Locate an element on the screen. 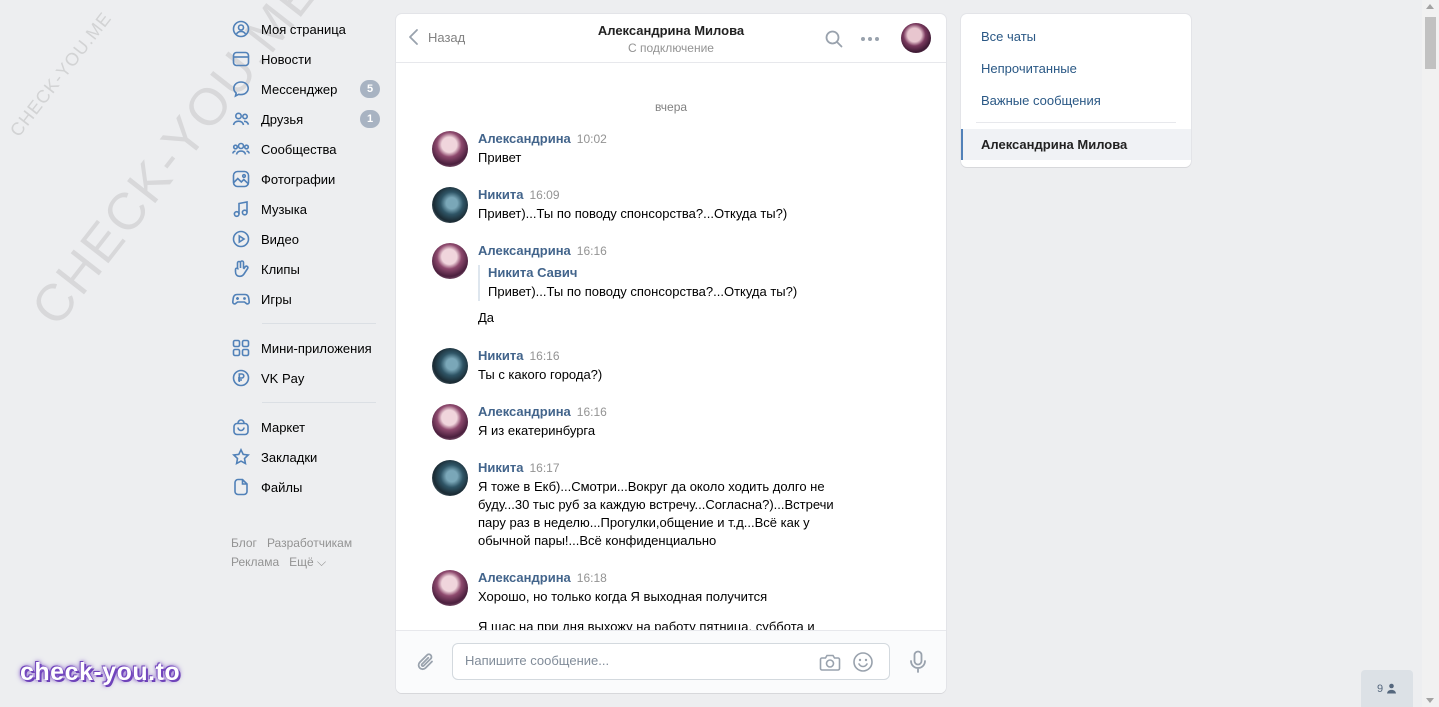 This screenshot has width=1439, height=707. message-time: 16:17 is located at coordinates (544, 468).